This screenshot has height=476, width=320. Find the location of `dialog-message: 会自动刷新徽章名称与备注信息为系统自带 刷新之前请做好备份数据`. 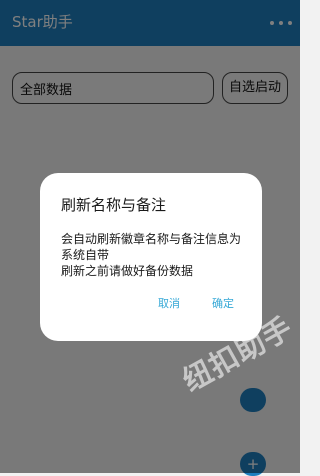

dialog-message: 会自动刷新徽章名称与备注信息为系统自带 刷新之前请做好备份数据 is located at coordinates (151, 255).